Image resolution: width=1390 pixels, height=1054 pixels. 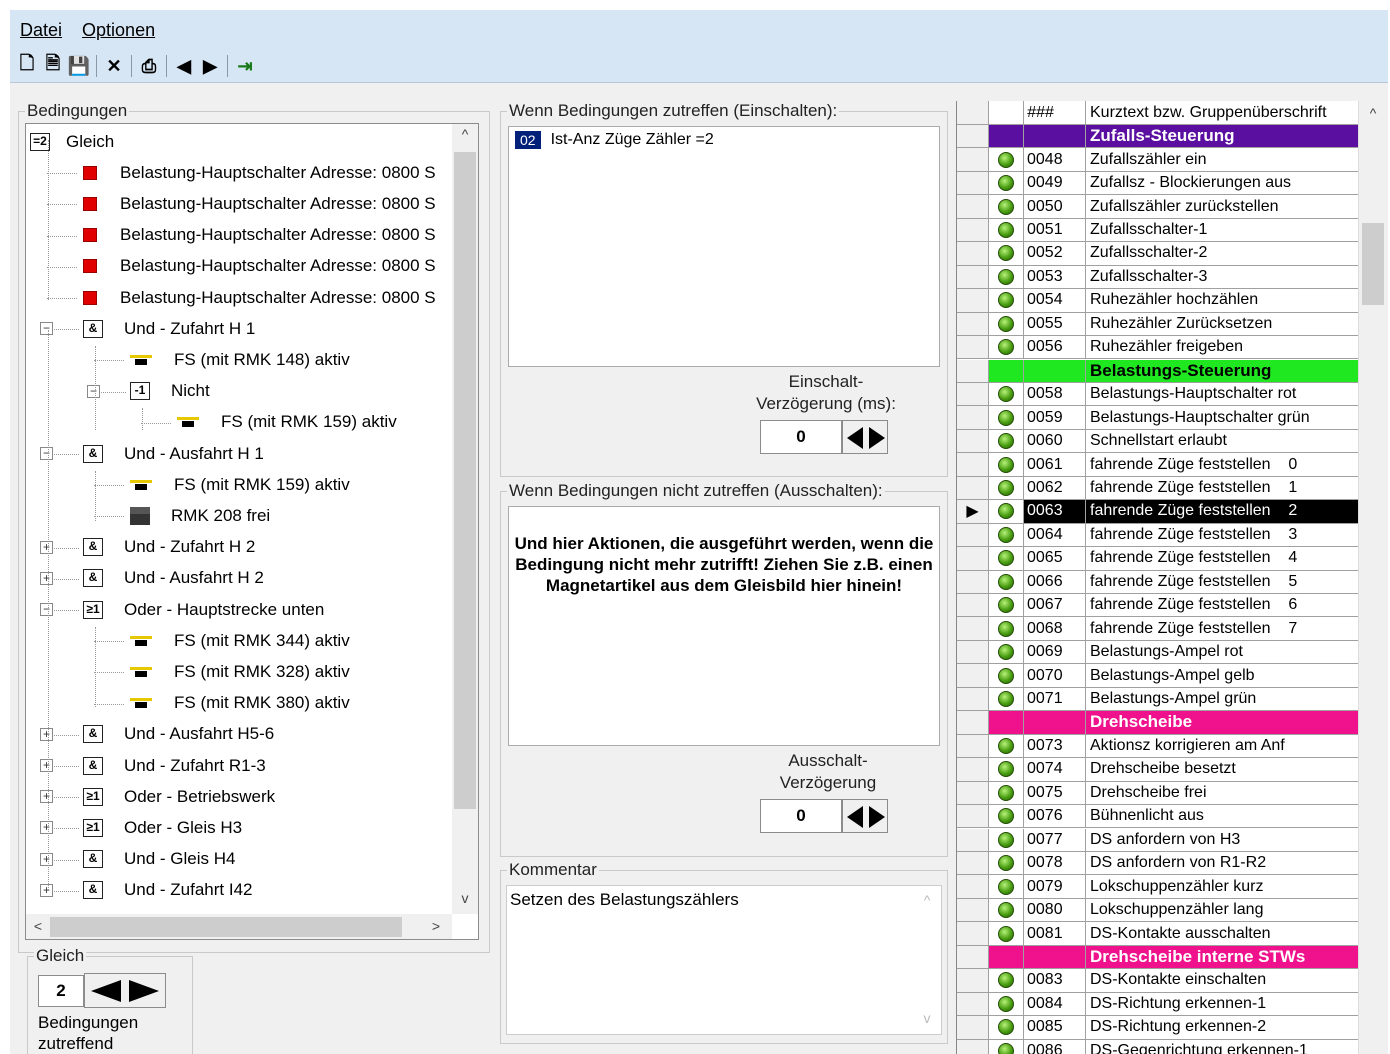 I want to click on grid-row: 0070 Belastungs-Ampel gelb, so click(x=1157, y=676).